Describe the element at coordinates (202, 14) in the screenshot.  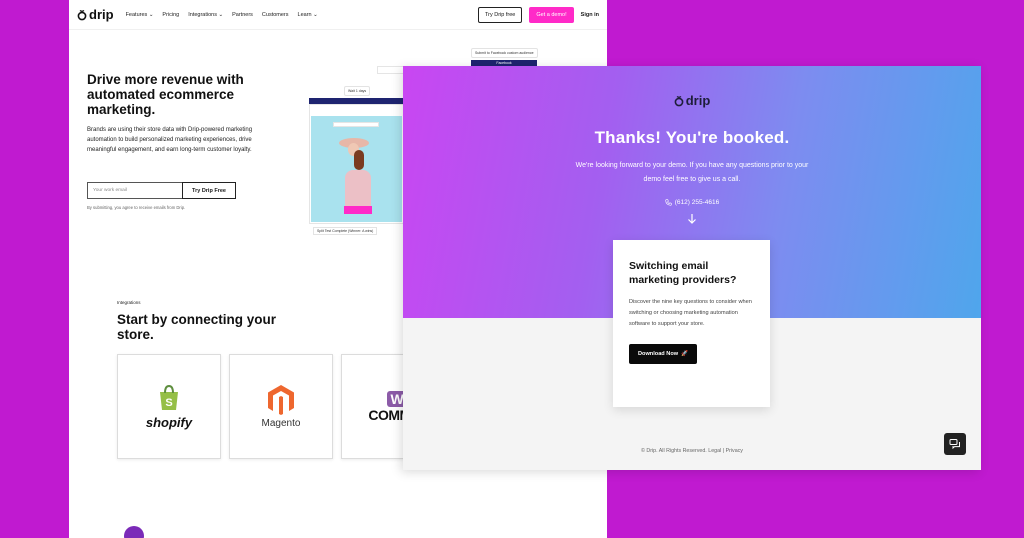
I see `nav-integrations-label: Integrations` at that location.